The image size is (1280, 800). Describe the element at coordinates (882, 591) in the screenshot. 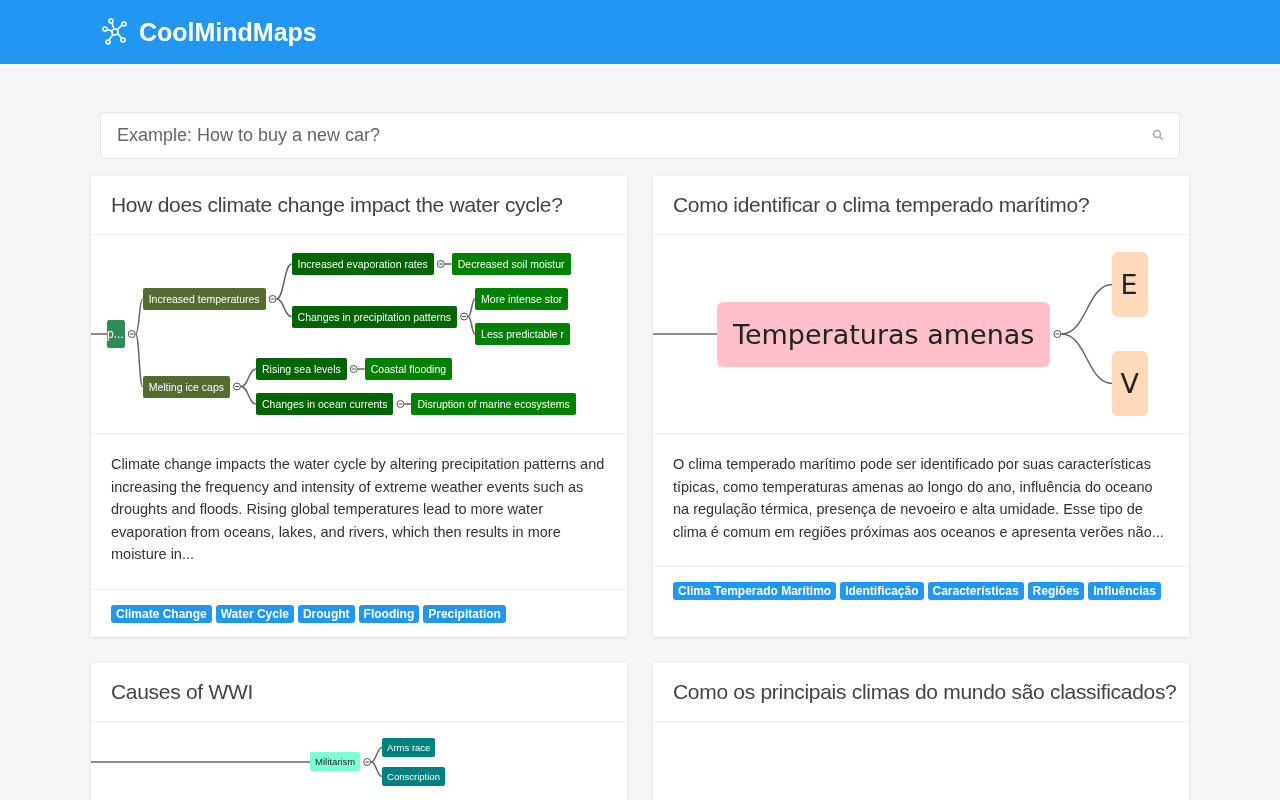

I see `tag-link: Identificação` at that location.